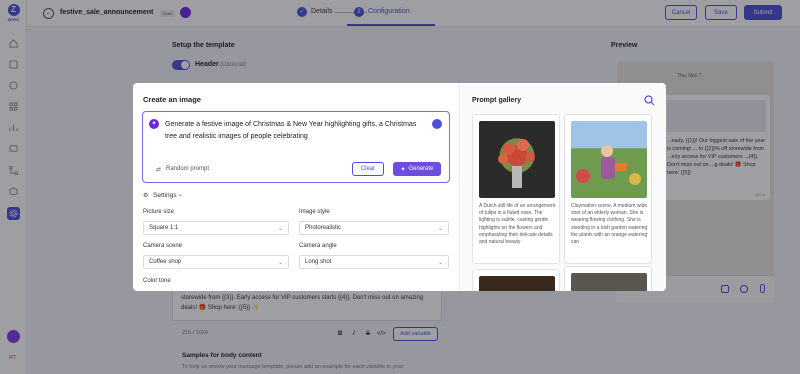  I want to click on search-icon, so click(649, 101).